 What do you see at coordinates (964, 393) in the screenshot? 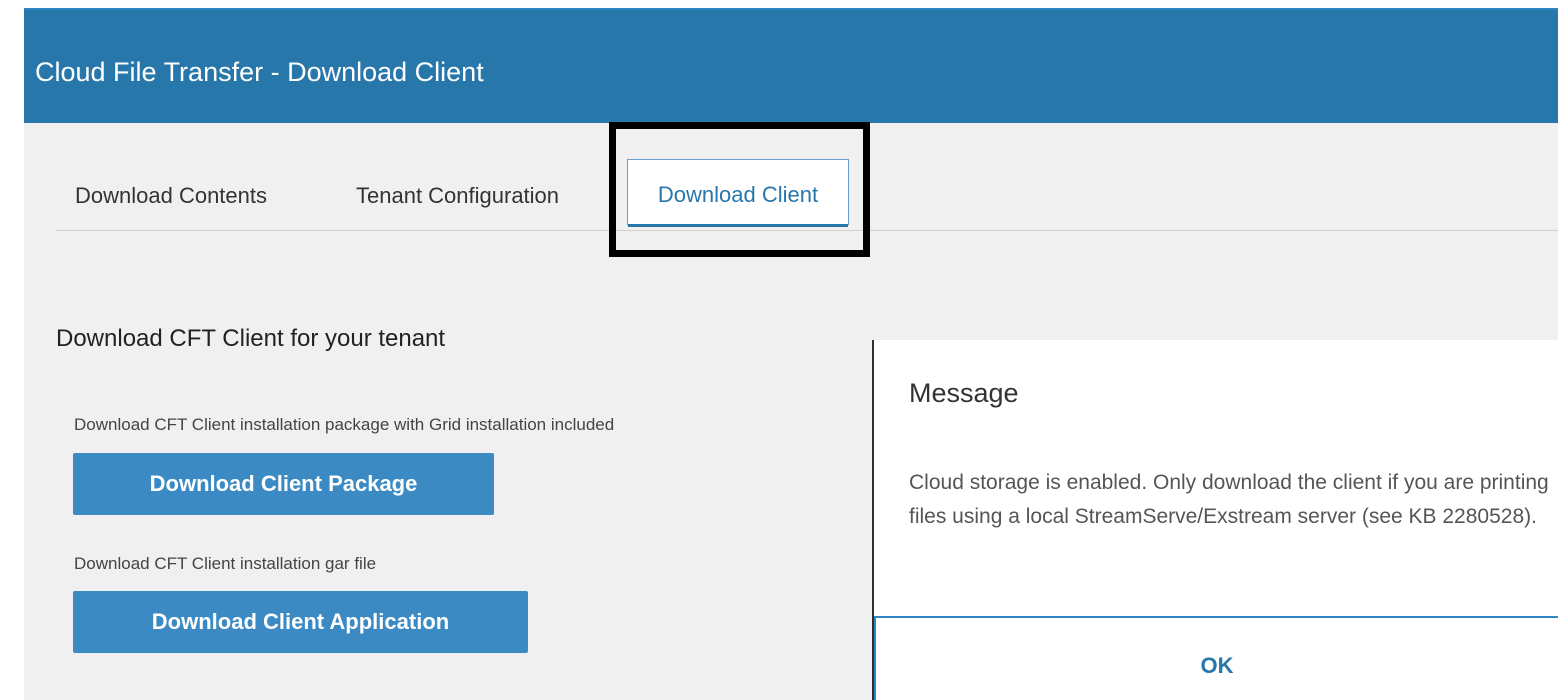
I see `dialog-title: Message` at bounding box center [964, 393].